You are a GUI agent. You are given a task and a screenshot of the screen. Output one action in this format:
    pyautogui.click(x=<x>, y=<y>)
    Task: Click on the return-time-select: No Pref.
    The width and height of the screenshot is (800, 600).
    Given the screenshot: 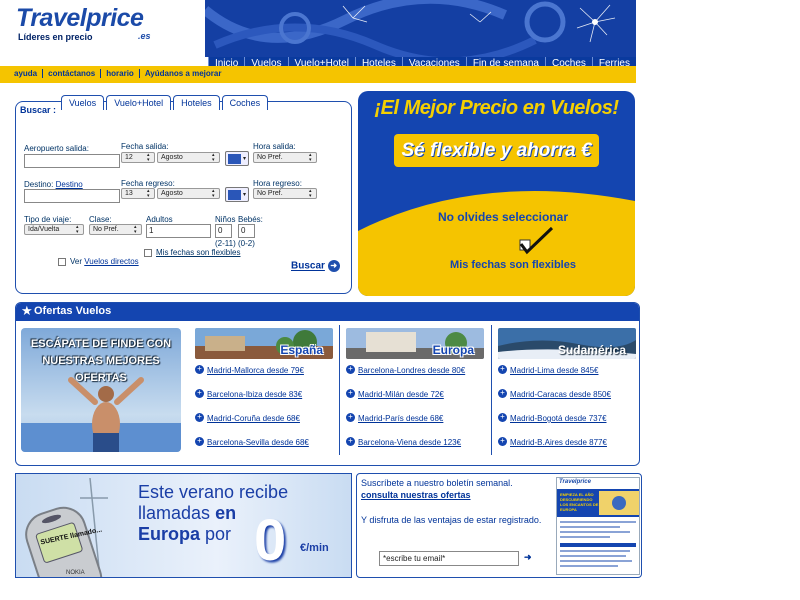 What is the action you would take?
    pyautogui.click(x=285, y=193)
    